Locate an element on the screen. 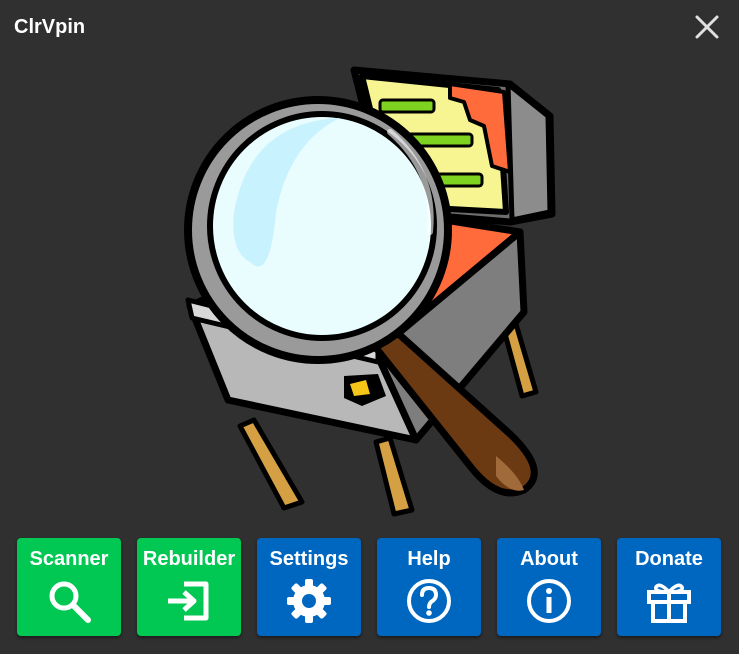 The image size is (739, 654). about-button: About is located at coordinates (549, 587).